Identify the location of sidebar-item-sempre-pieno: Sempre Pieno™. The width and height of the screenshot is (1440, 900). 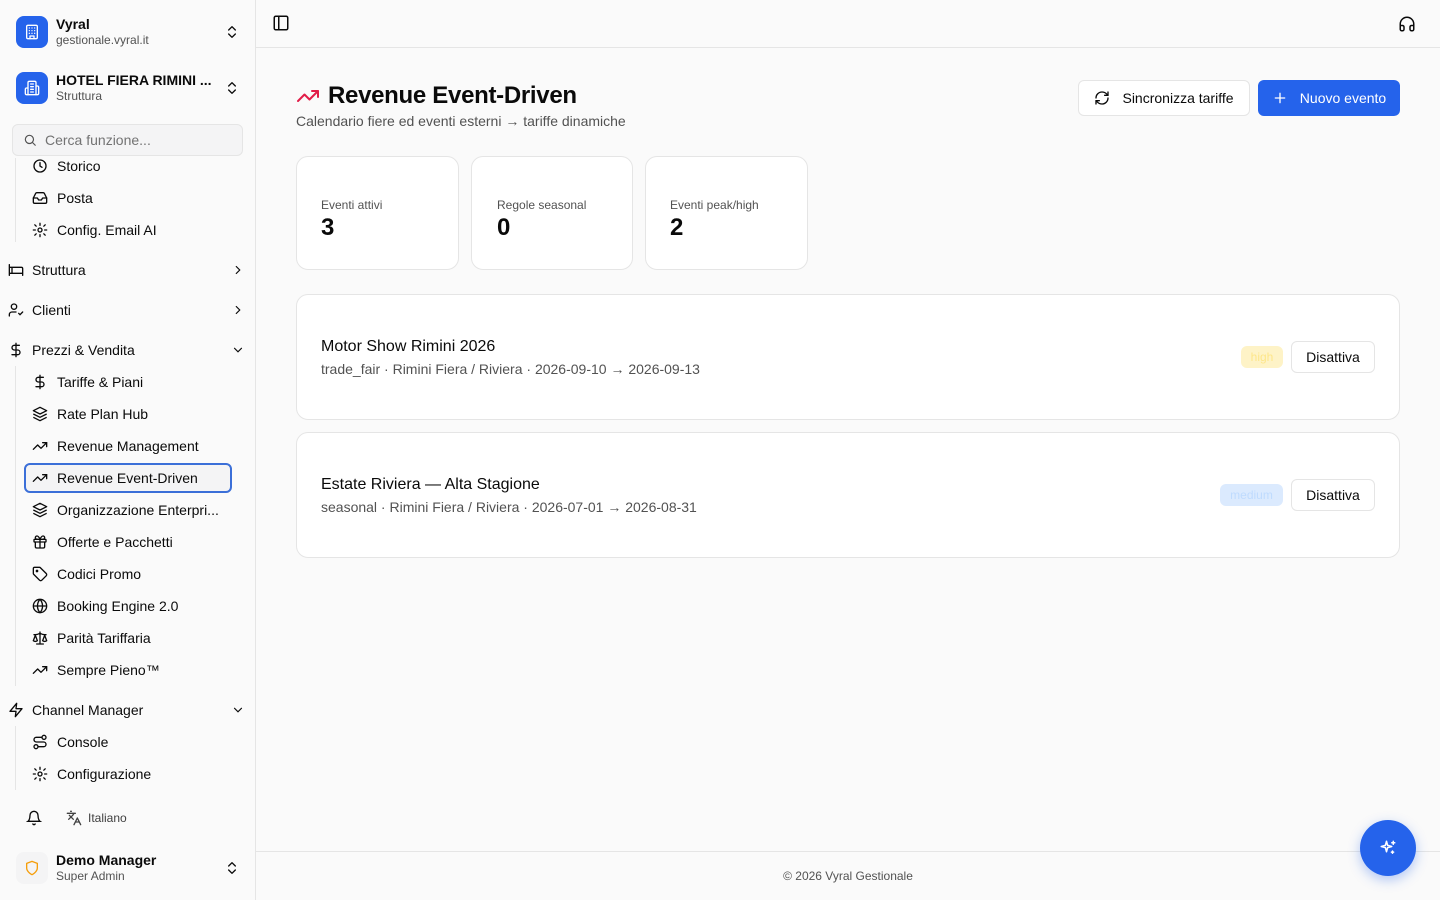
(128, 670).